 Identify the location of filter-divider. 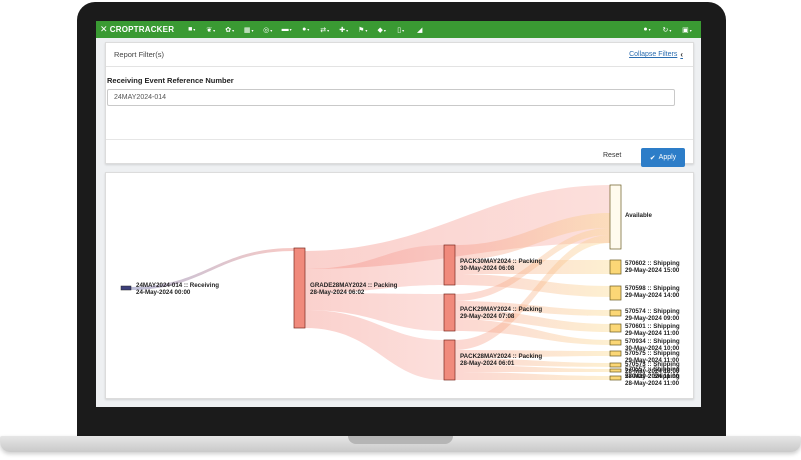
(399, 139).